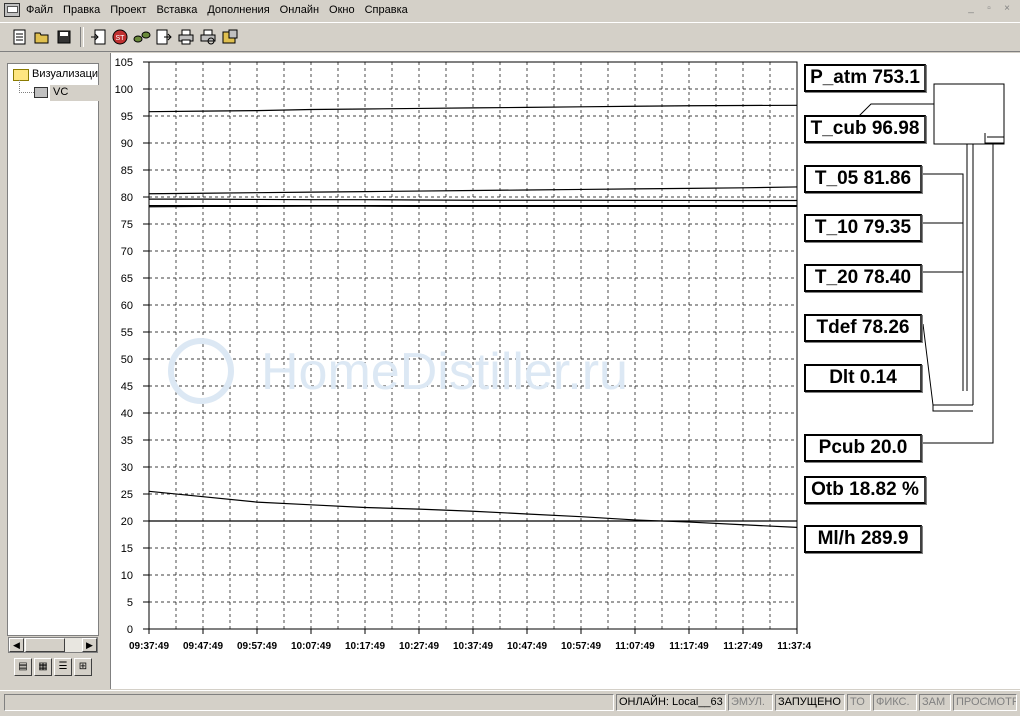 The width and height of the screenshot is (1020, 716). Describe the element at coordinates (81, 10) in the screenshot. I see `menu-edit: Правка` at that location.